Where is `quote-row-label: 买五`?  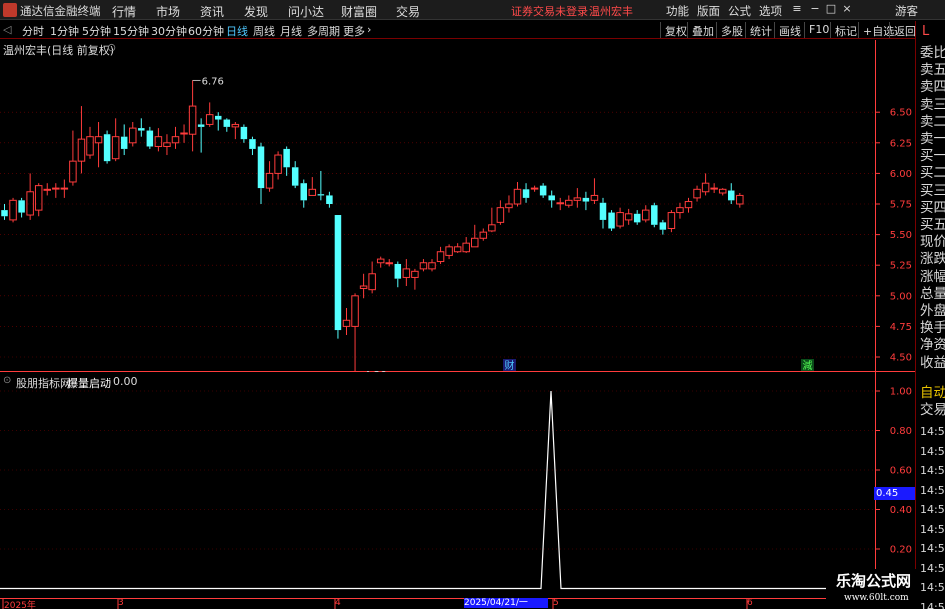 quote-row-label: 买五 is located at coordinates (932, 225).